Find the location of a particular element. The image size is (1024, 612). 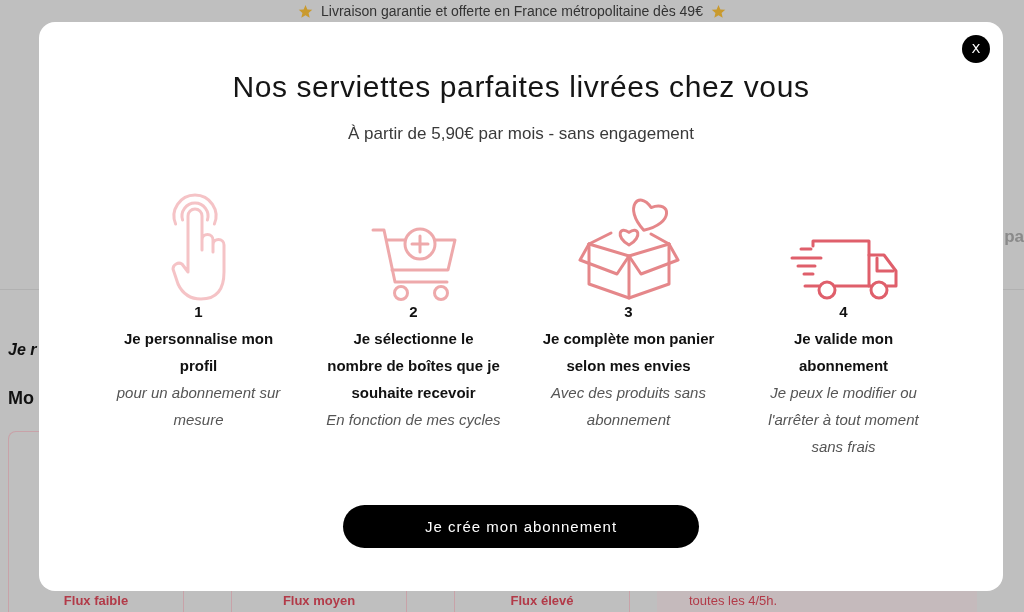

option-label: Flux moyen is located at coordinates (319, 601).